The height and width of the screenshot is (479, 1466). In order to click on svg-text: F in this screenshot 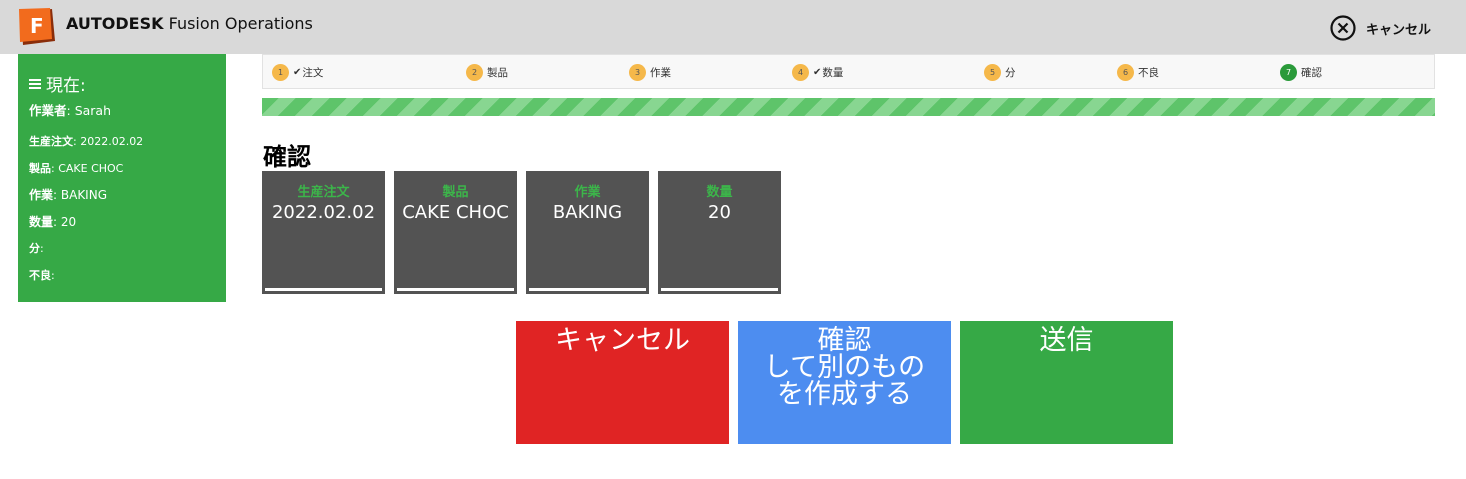, I will do `click(37, 26)`.